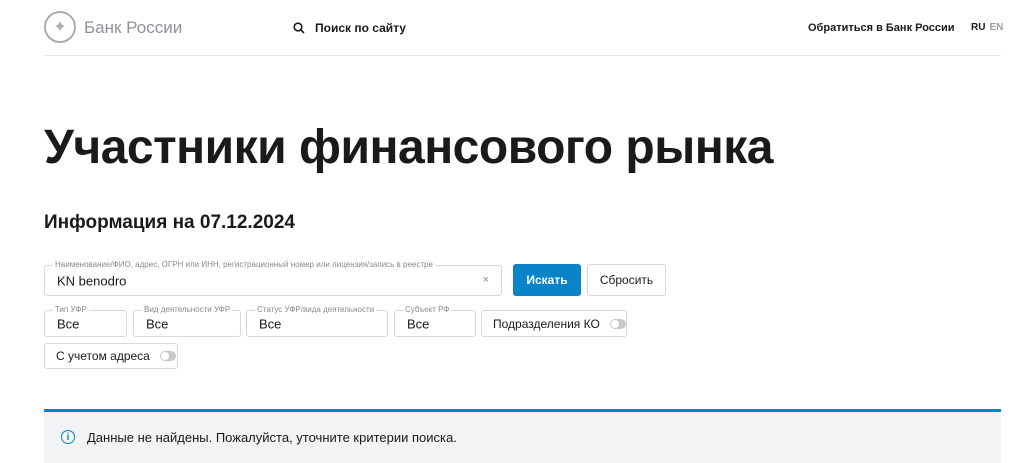 This screenshot has width=1024, height=463. I want to click on filter-activity-type: Вид деятельности УФР Все, so click(187, 321).